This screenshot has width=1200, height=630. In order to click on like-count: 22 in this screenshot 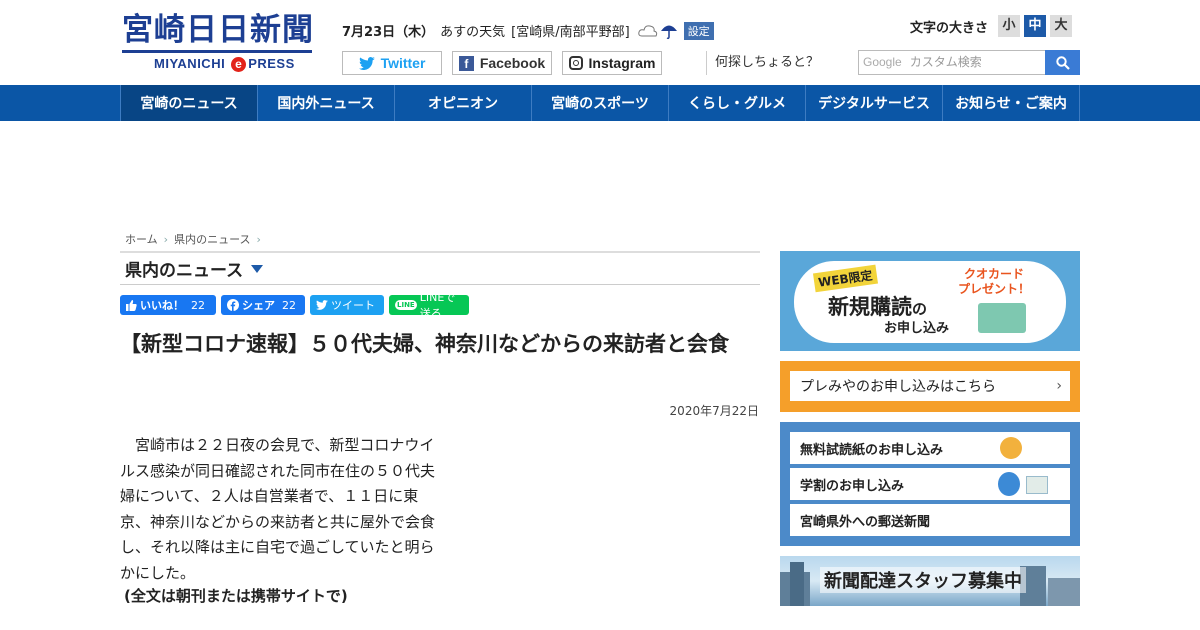, I will do `click(198, 305)`.